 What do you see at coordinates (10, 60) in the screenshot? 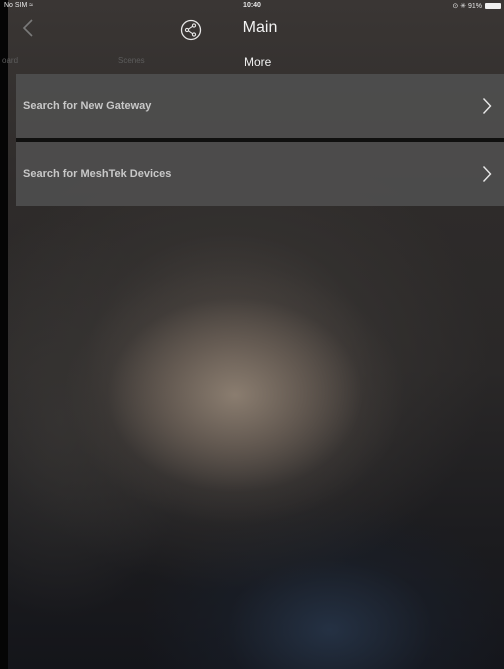
I see `tab-dashboard: oard` at bounding box center [10, 60].